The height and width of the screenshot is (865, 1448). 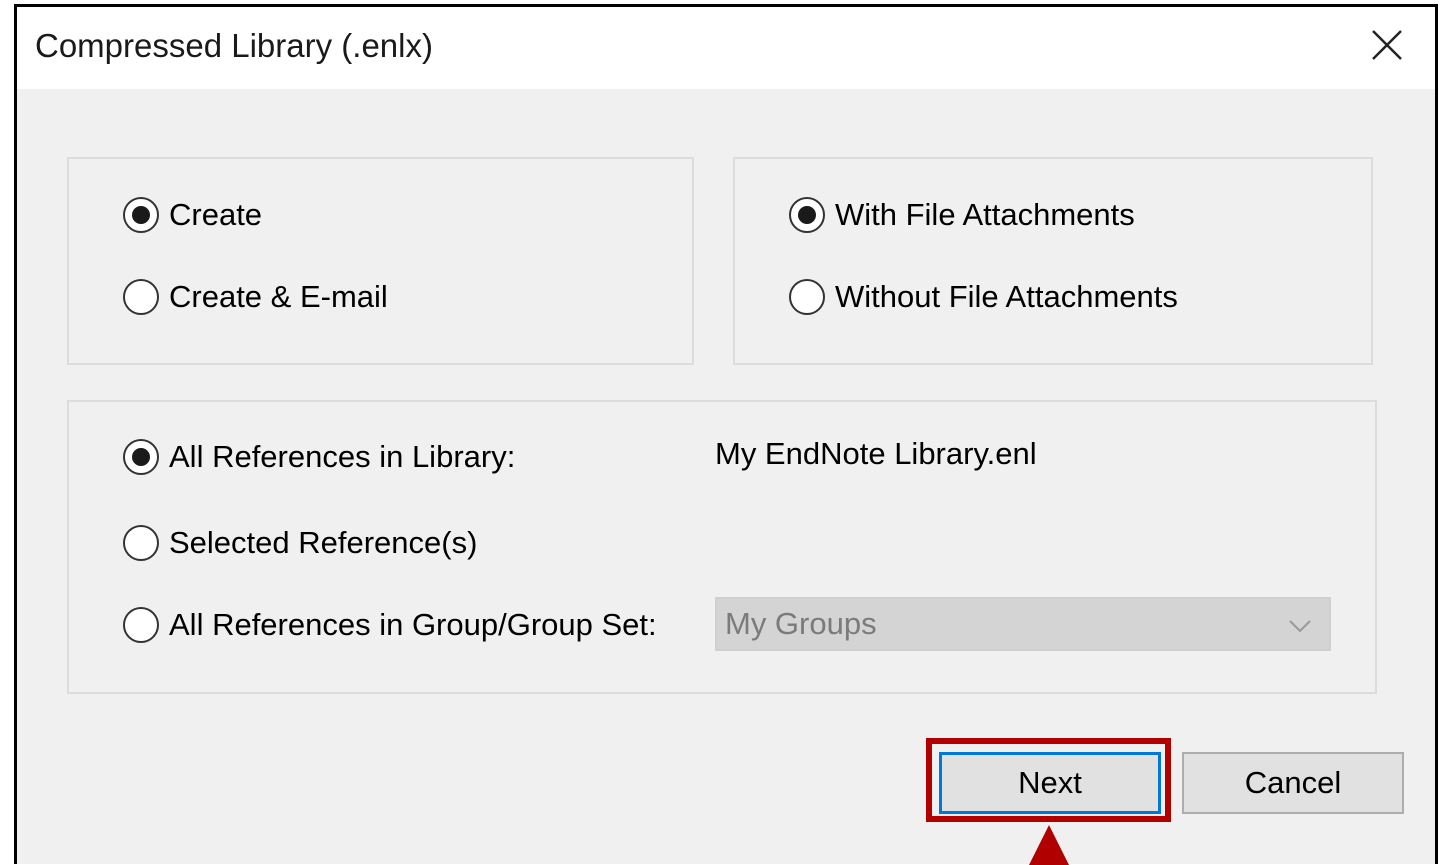 I want to click on close-icon, so click(x=1387, y=45).